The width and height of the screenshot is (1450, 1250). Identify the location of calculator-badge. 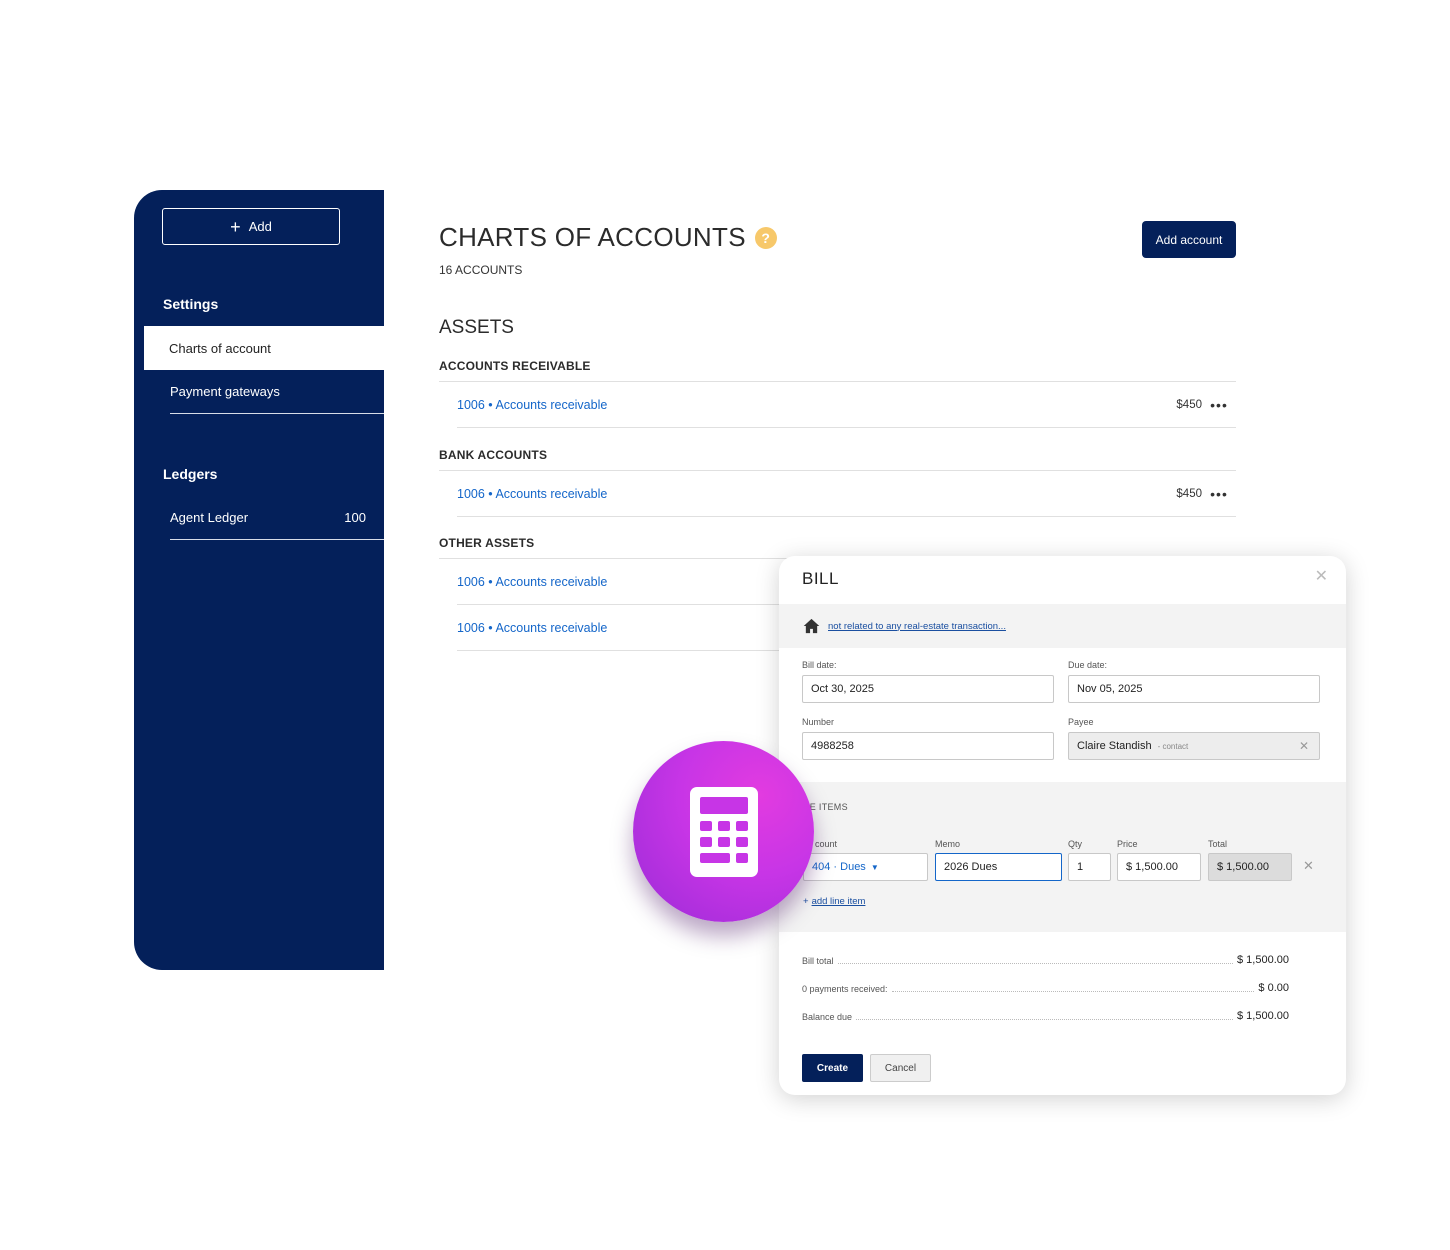
(723, 831).